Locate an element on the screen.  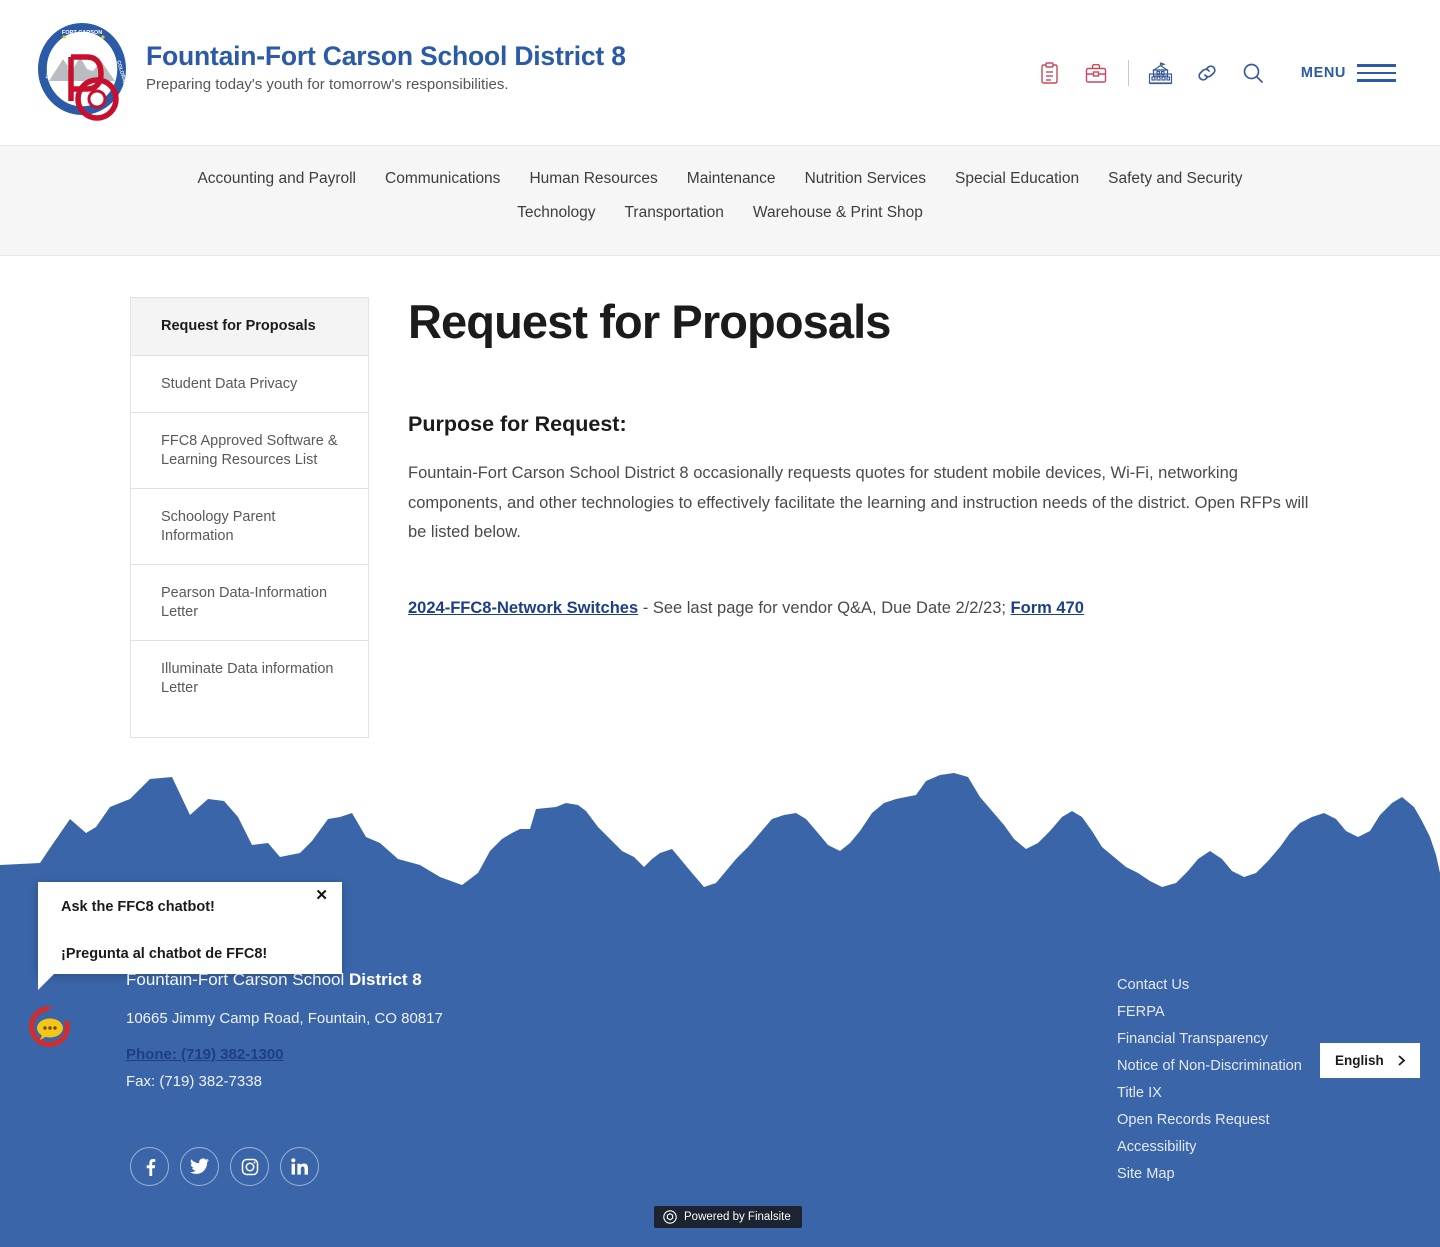
footer-link-contact-us: Contact Us is located at coordinates (1209, 985).